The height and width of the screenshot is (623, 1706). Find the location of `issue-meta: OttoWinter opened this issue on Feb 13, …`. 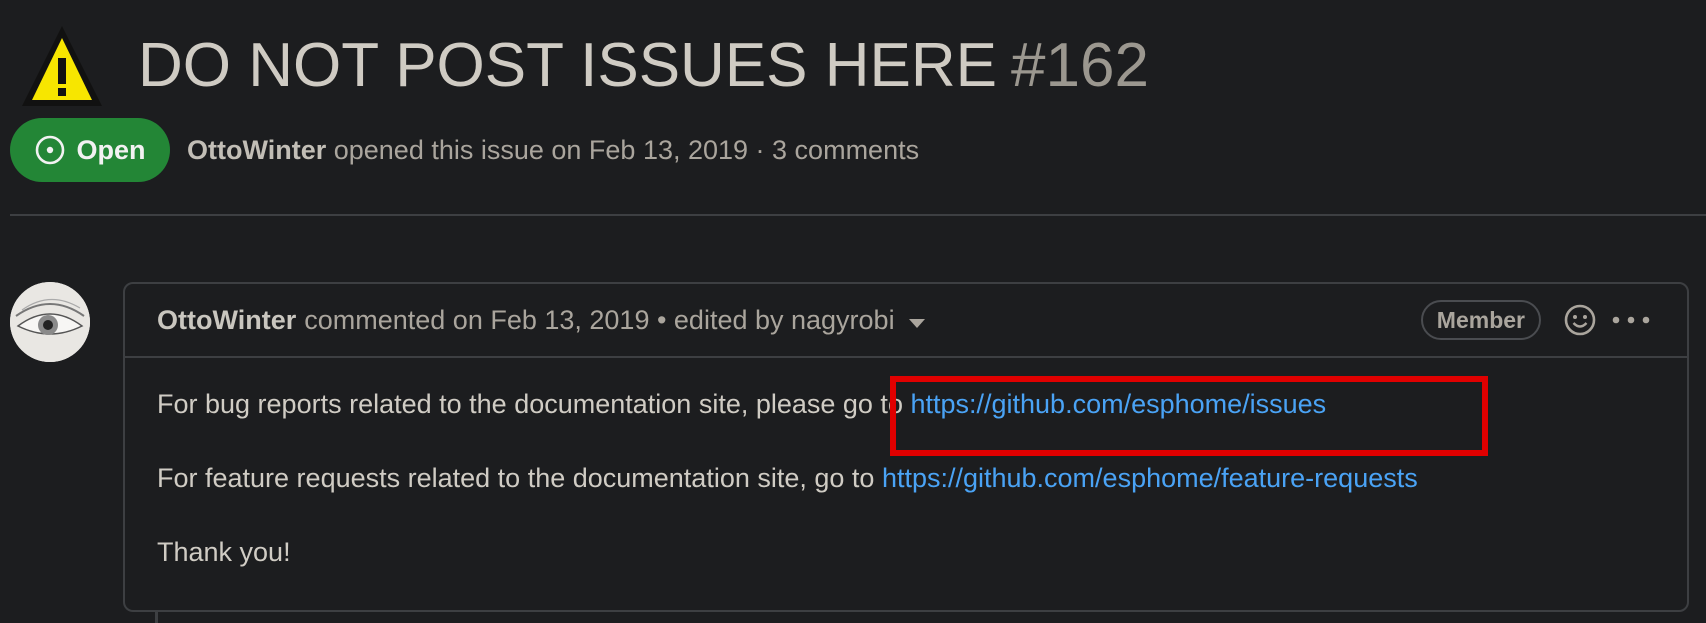

issue-meta: OttoWinter opened this issue on Feb 13, … is located at coordinates (553, 150).